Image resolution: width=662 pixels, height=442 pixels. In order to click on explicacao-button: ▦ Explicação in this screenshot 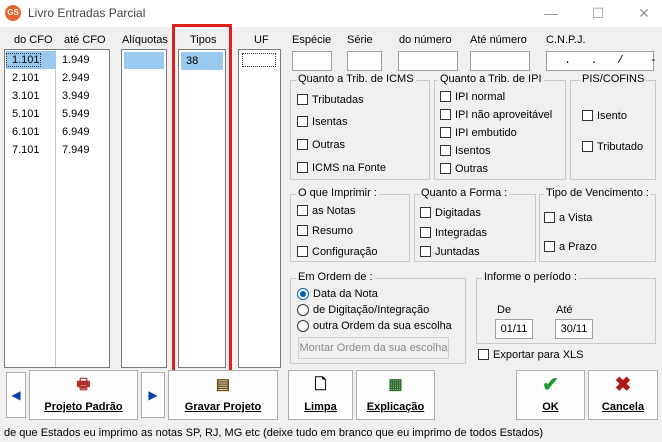, I will do `click(395, 395)`.